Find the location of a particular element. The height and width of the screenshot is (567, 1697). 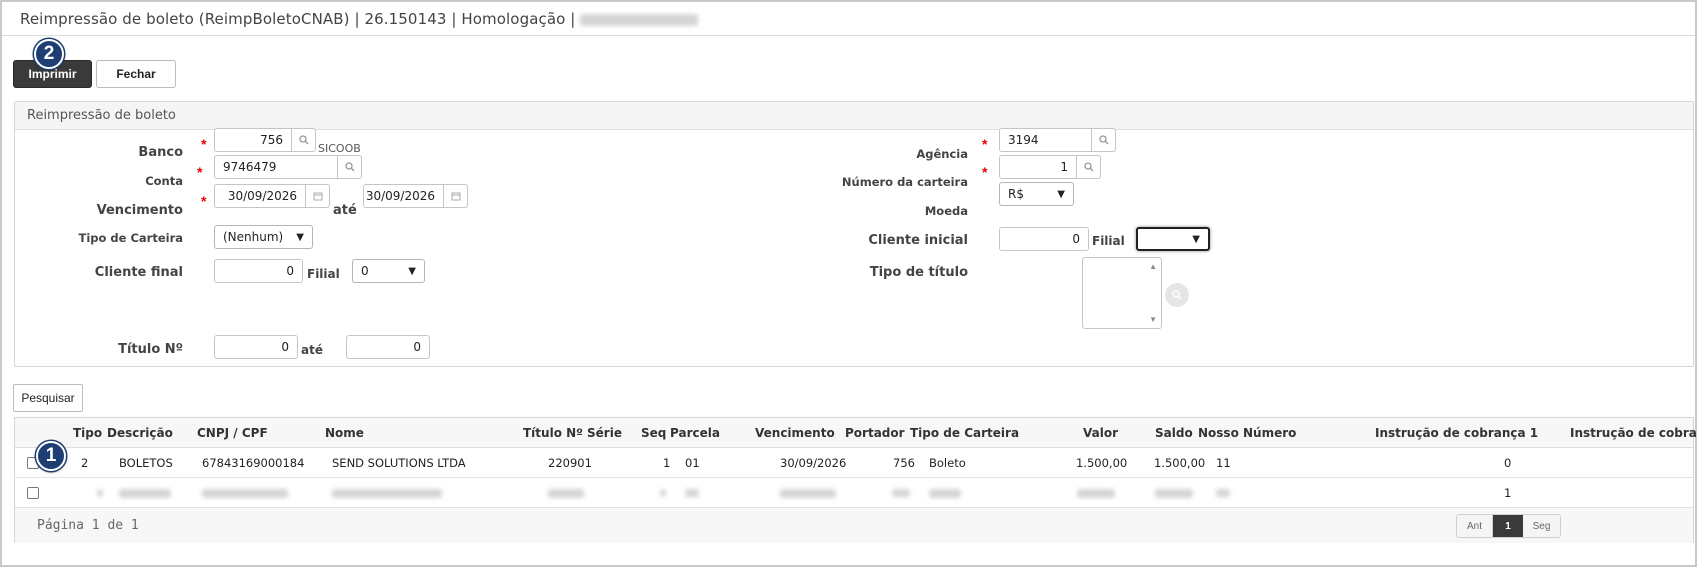

row-checkbox is located at coordinates (33, 493).